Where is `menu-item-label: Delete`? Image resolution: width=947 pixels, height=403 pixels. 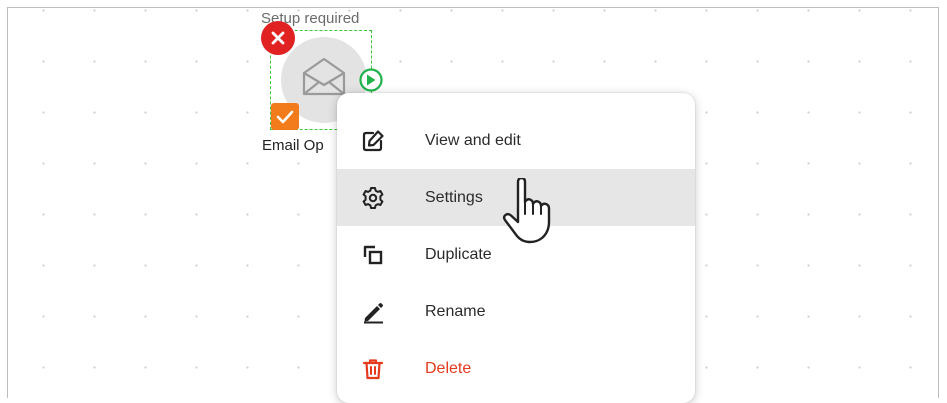
menu-item-label: Delete is located at coordinates (448, 368).